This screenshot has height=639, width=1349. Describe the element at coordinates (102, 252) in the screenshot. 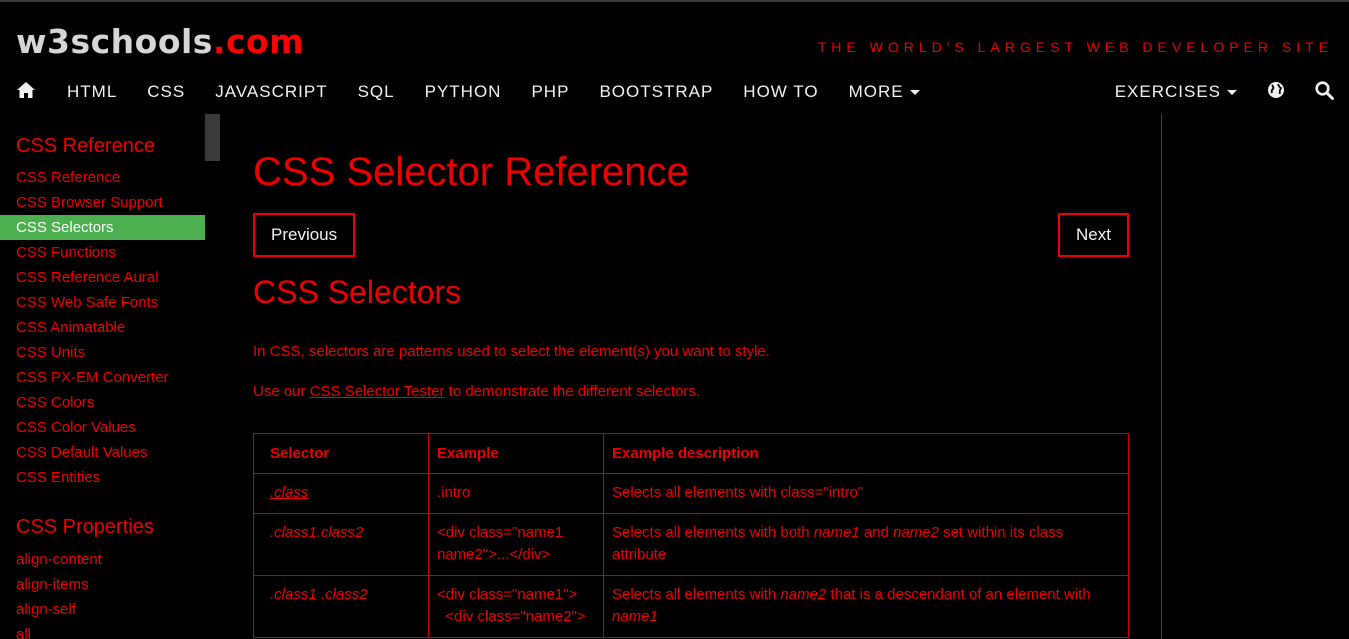

I see `sidebar-link-functions: CSS Functions` at that location.